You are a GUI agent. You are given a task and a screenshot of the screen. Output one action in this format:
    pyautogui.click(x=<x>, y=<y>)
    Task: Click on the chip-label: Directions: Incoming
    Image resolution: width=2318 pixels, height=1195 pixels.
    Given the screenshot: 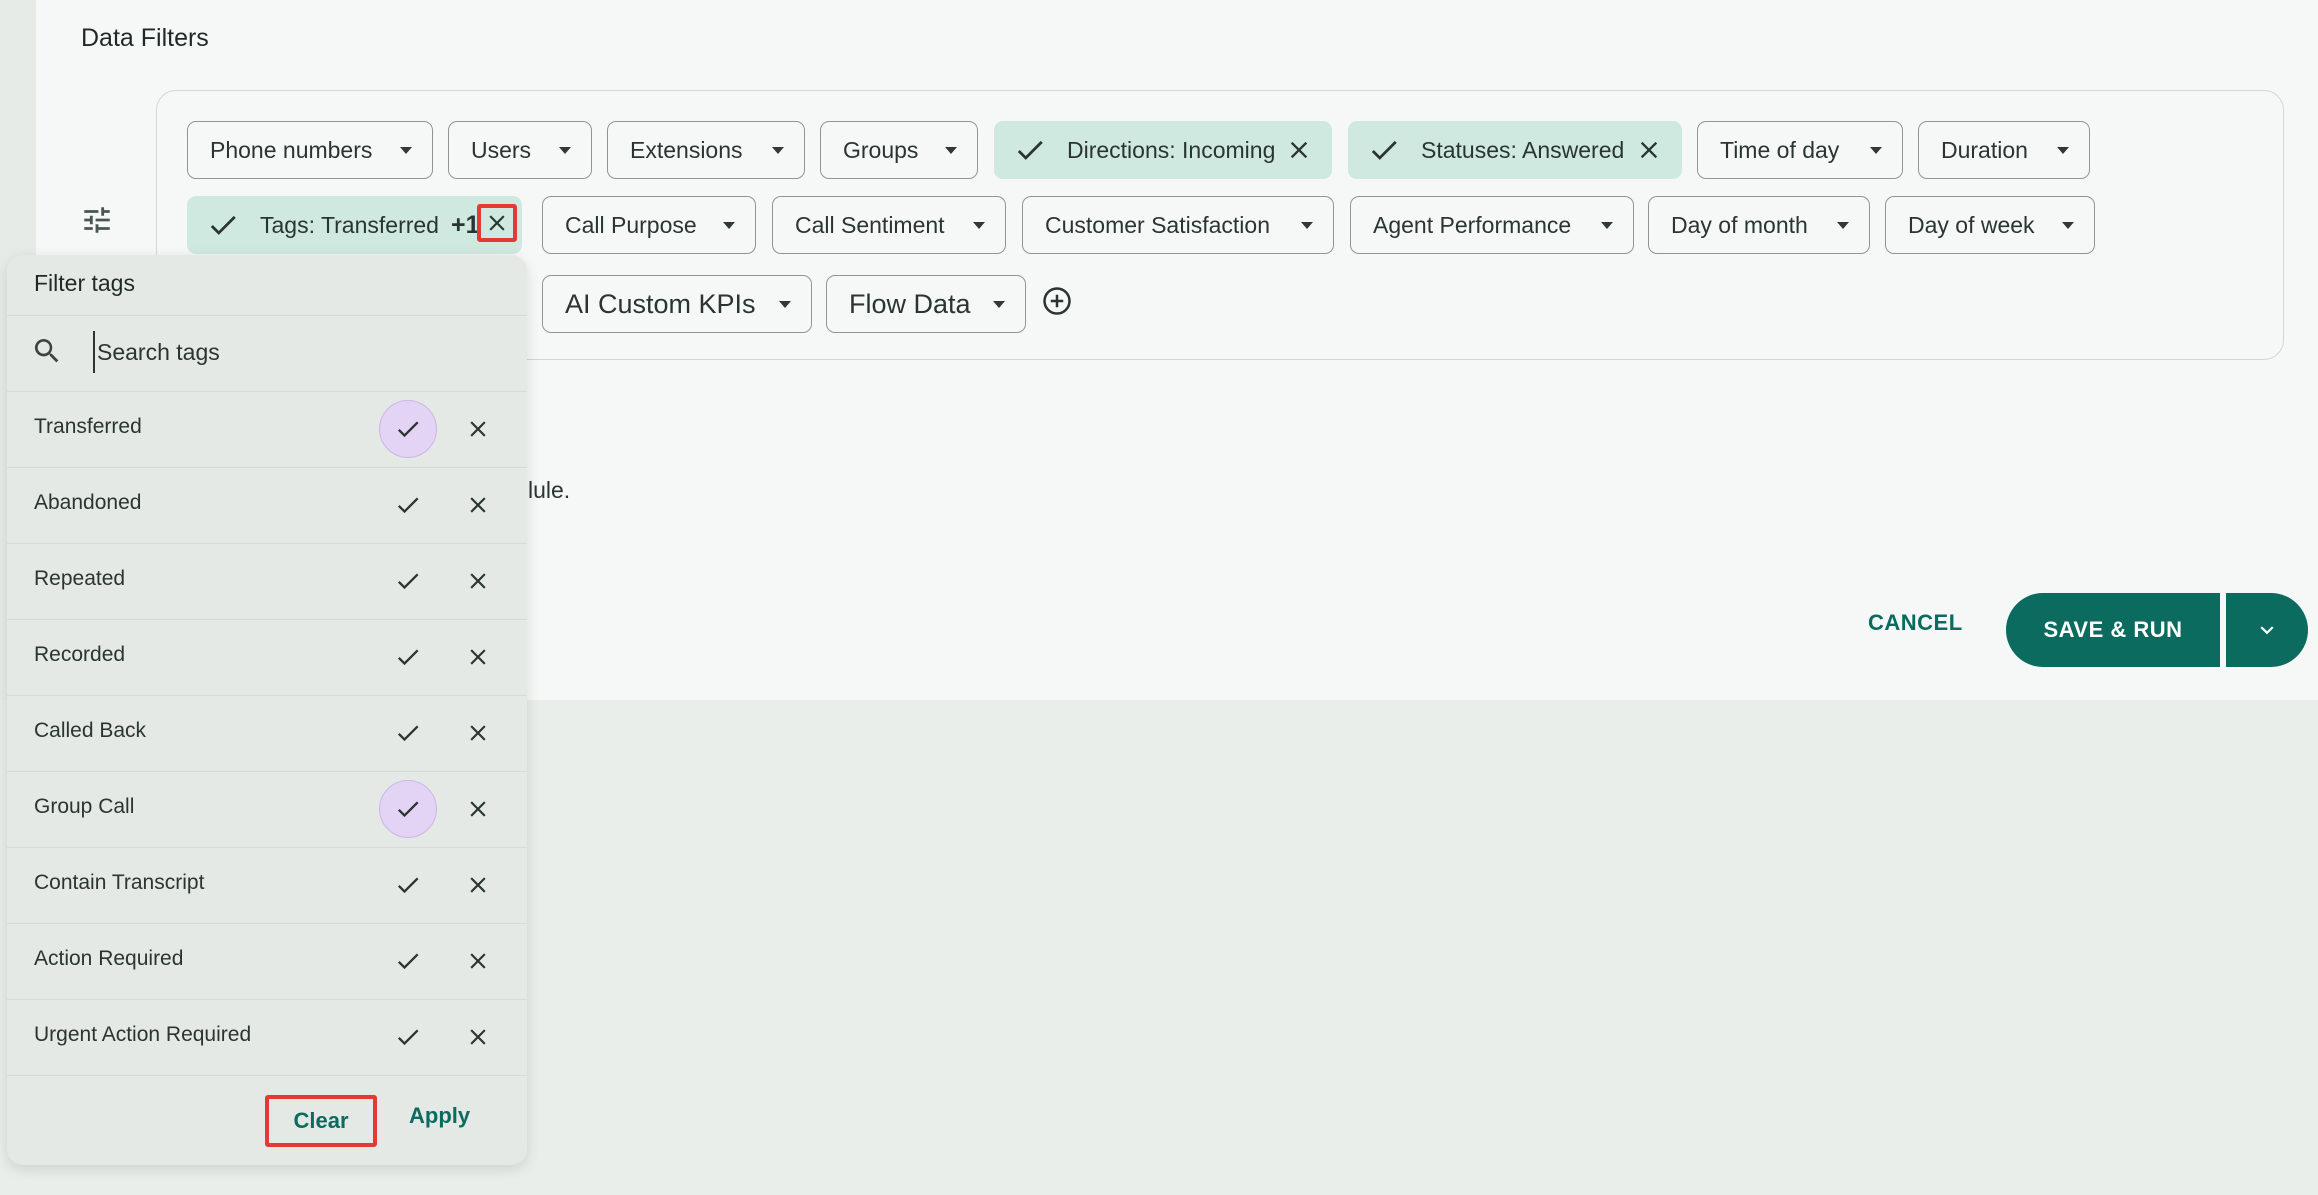 What is the action you would take?
    pyautogui.click(x=1171, y=149)
    